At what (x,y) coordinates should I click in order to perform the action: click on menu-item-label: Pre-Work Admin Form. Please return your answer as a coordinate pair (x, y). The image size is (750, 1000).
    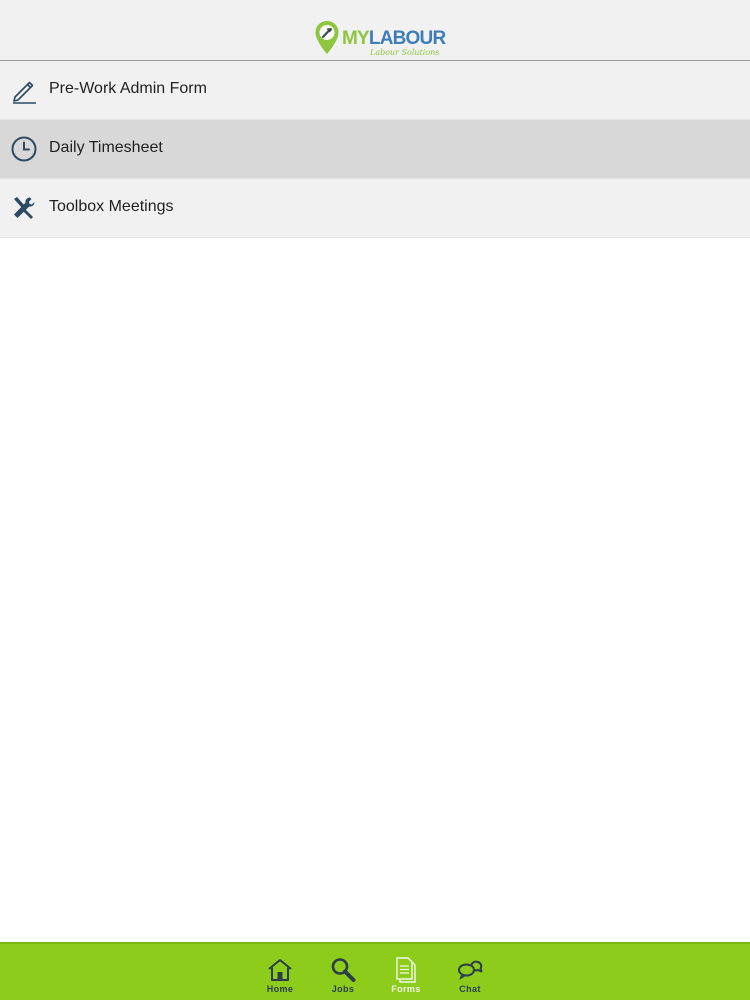
    Looking at the image, I should click on (128, 88).